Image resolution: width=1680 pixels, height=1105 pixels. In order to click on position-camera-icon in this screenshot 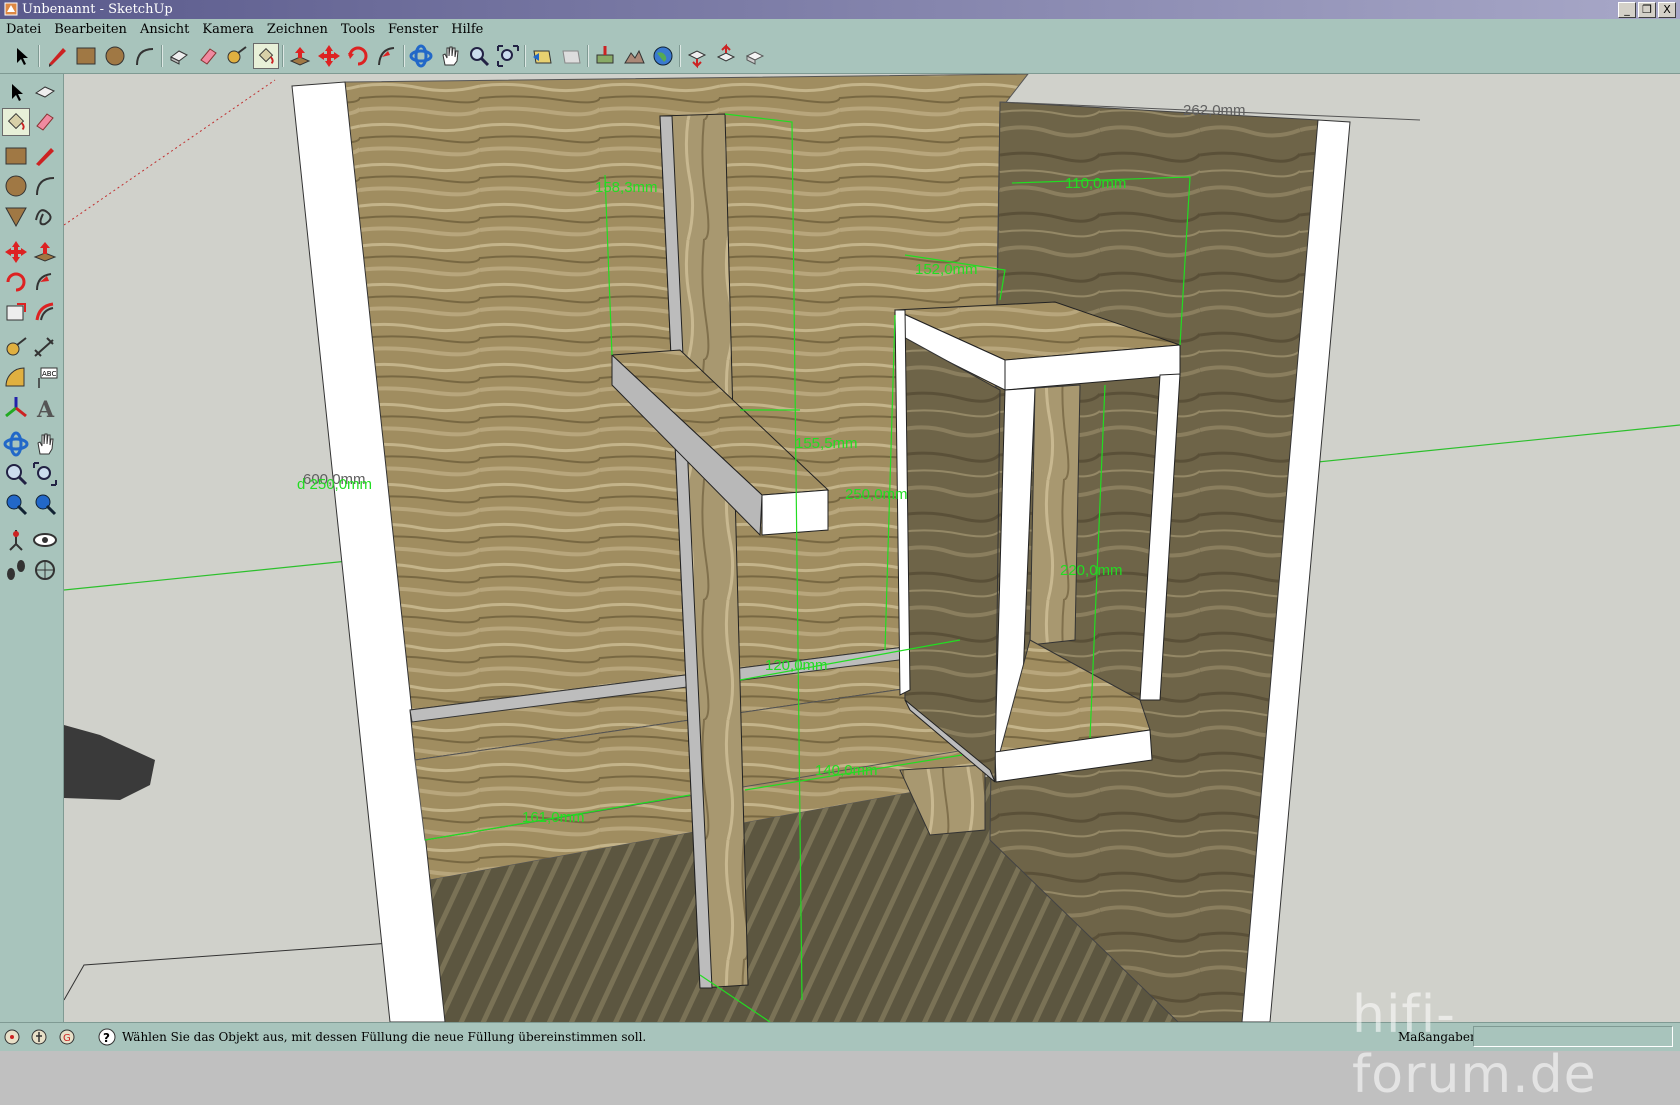, I will do `click(16, 540)`.